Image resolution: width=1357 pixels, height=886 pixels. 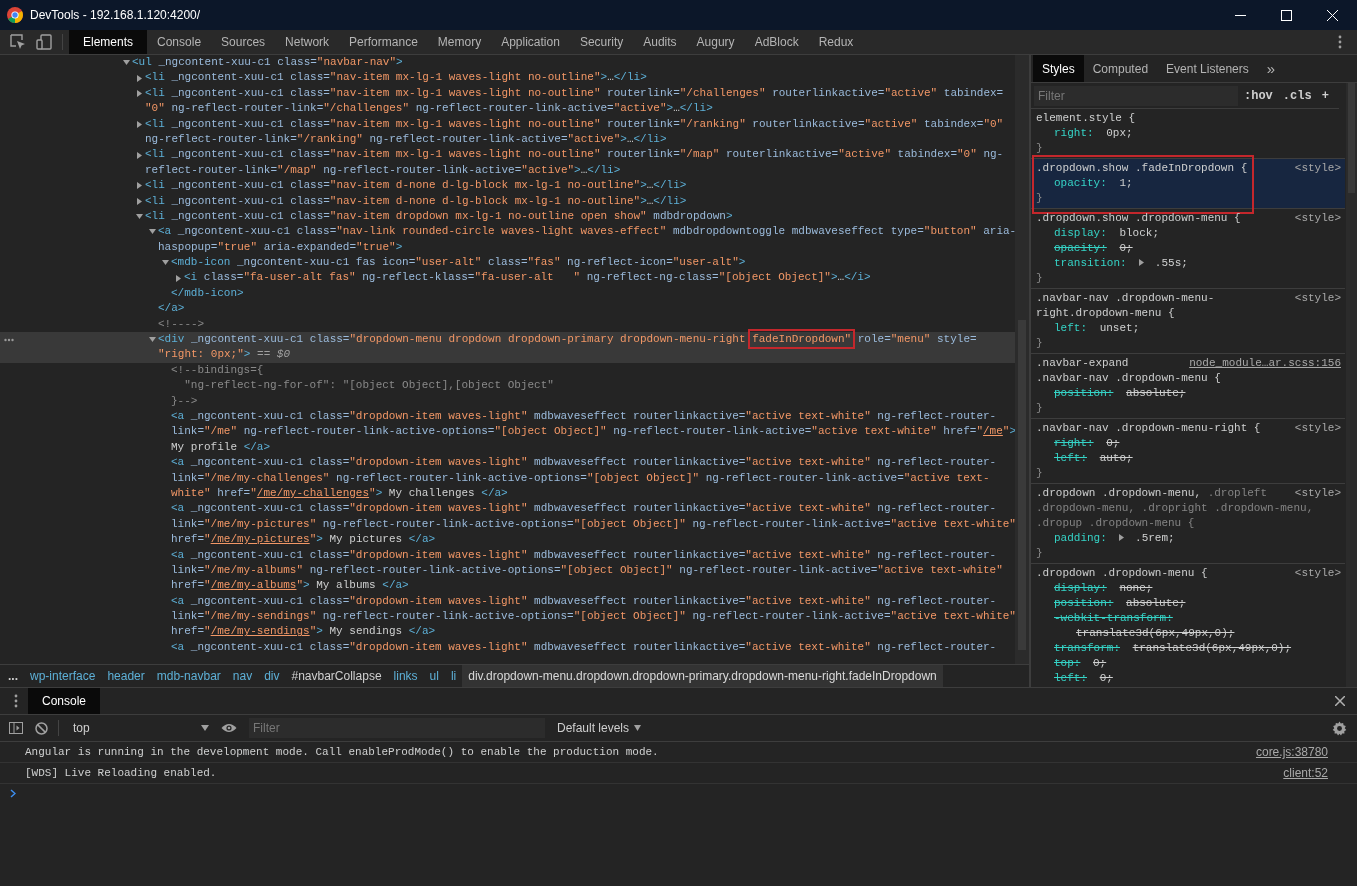 I want to click on toolbar-button: :hov, so click(x=1258, y=95).